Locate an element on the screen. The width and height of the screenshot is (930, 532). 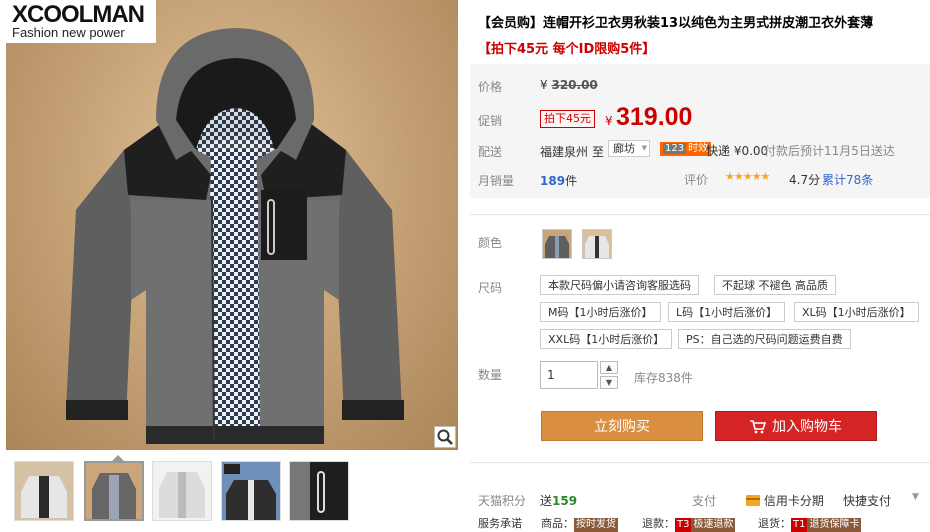
rating-score: 4.7分 is located at coordinates (805, 180).